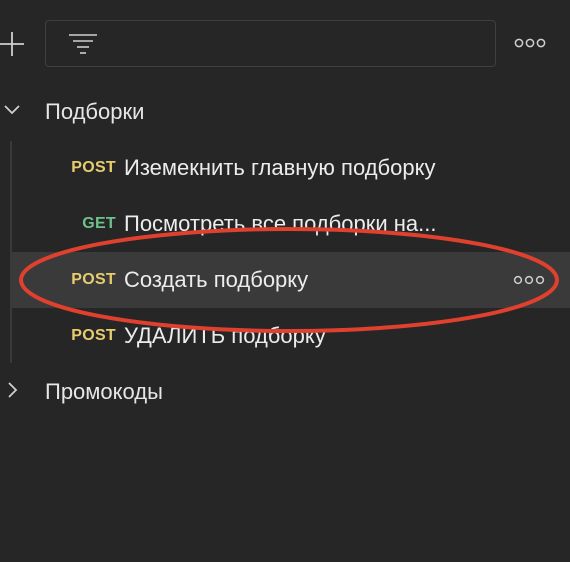 Image resolution: width=570 pixels, height=562 pixels. I want to click on request-item: POST УДАЛИТЬ подборку, so click(291, 336).